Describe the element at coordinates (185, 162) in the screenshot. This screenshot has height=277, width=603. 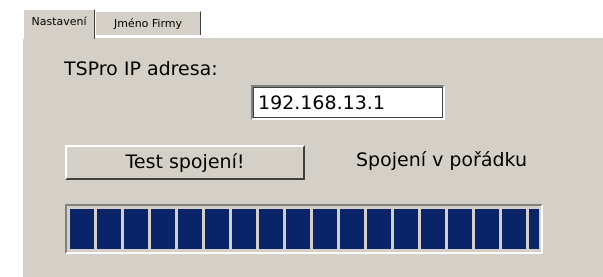
I see `test-connection-button: Test spojení!` at that location.